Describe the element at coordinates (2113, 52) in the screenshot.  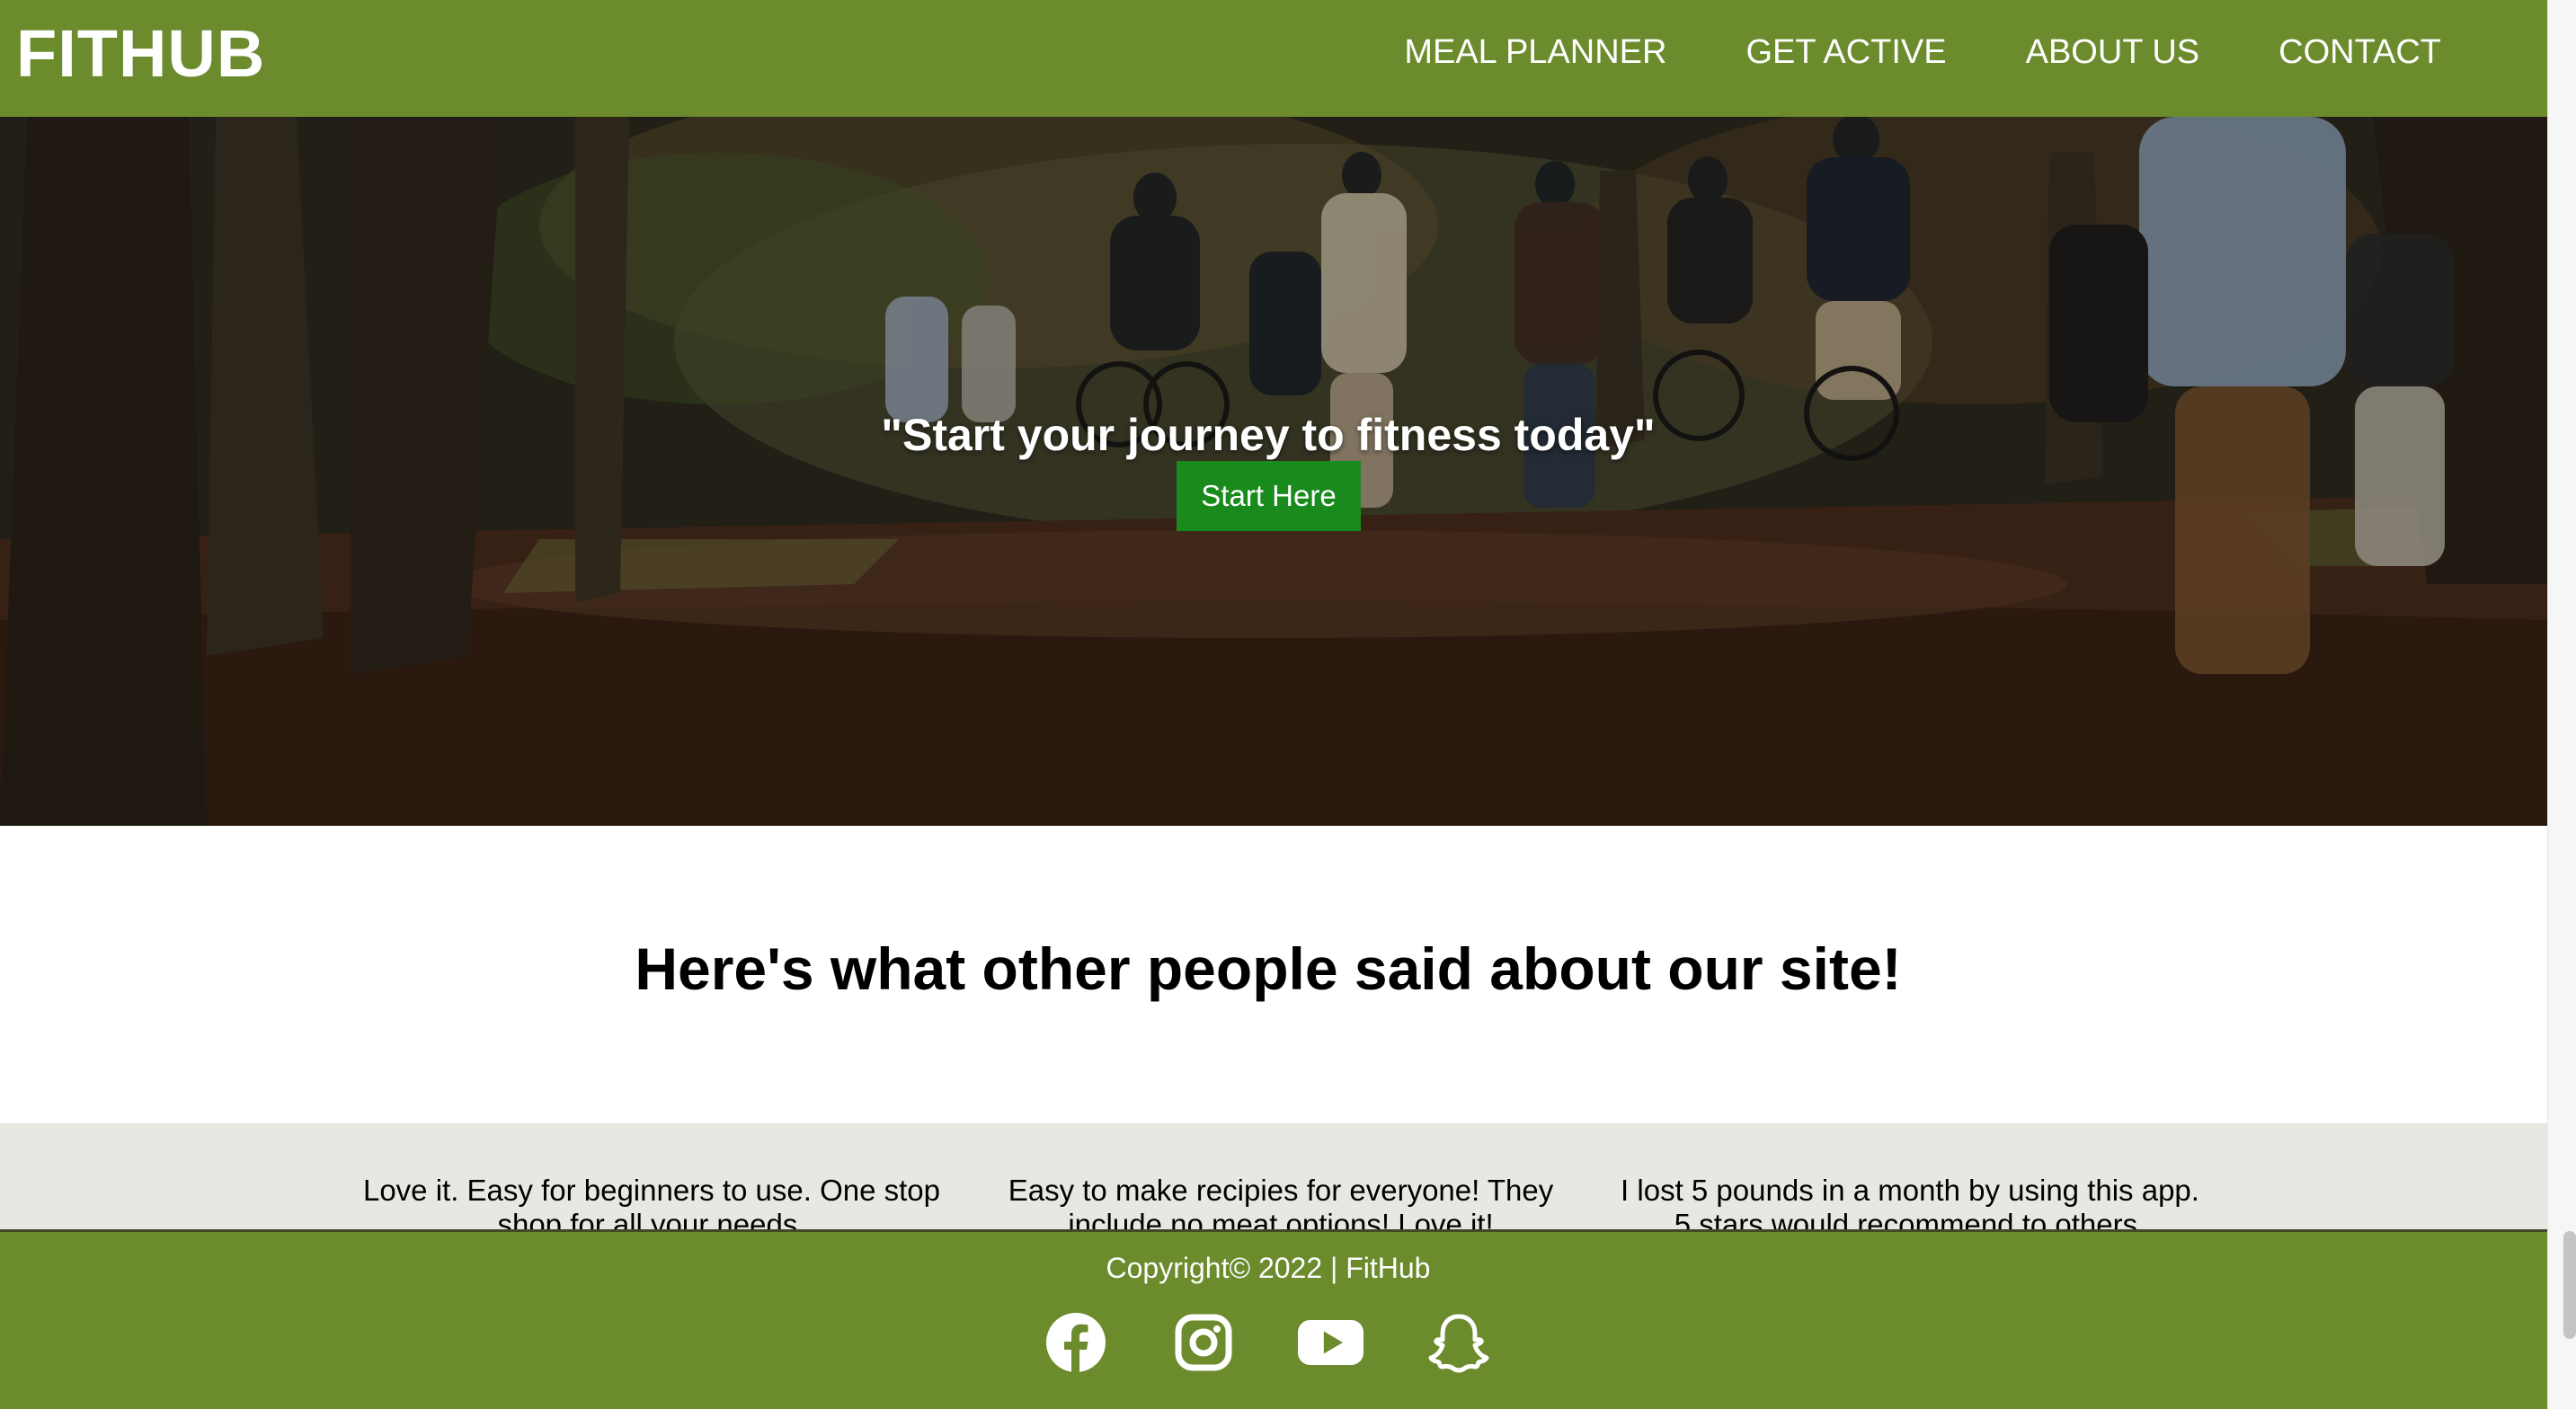
I see `nav-about-us: ABOUT US` at that location.